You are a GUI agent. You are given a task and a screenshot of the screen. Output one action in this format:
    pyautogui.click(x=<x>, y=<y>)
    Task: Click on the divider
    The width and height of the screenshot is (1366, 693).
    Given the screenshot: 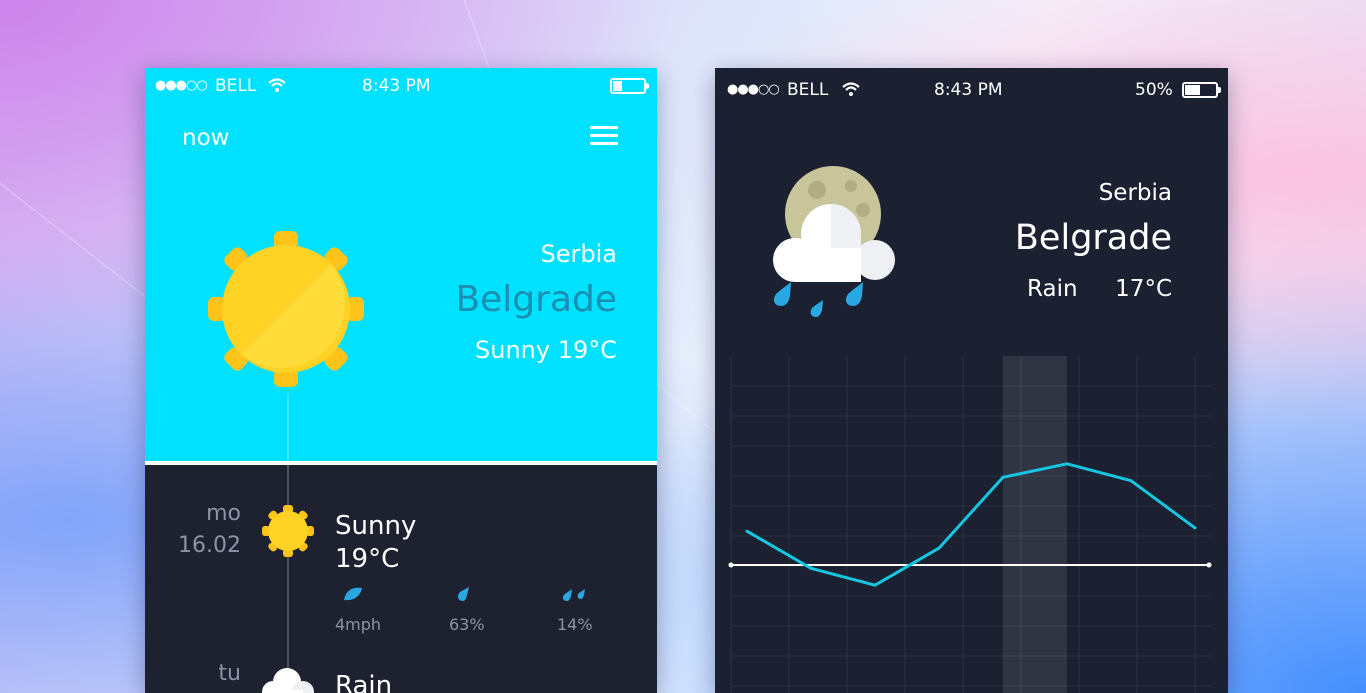 What is the action you would take?
    pyautogui.click(x=401, y=463)
    